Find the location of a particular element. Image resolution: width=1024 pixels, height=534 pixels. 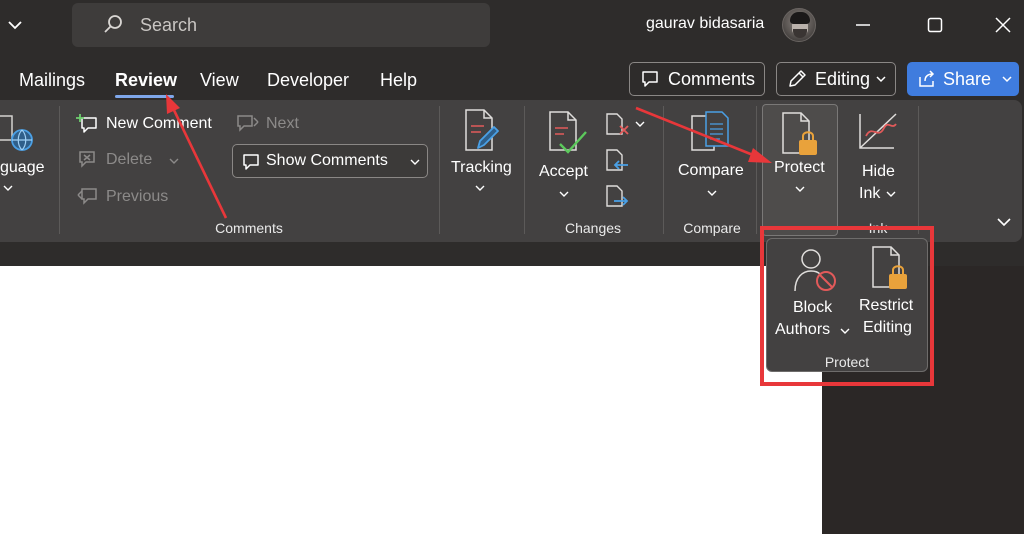

compare-button: Compare is located at coordinates (711, 171).